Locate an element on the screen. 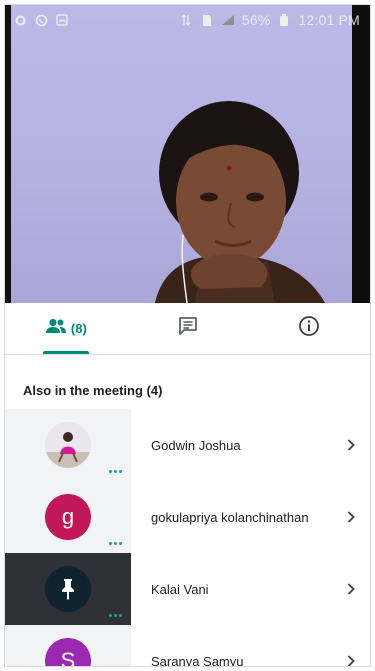 This screenshot has width=375, height=671. tab-info is located at coordinates (309, 328).